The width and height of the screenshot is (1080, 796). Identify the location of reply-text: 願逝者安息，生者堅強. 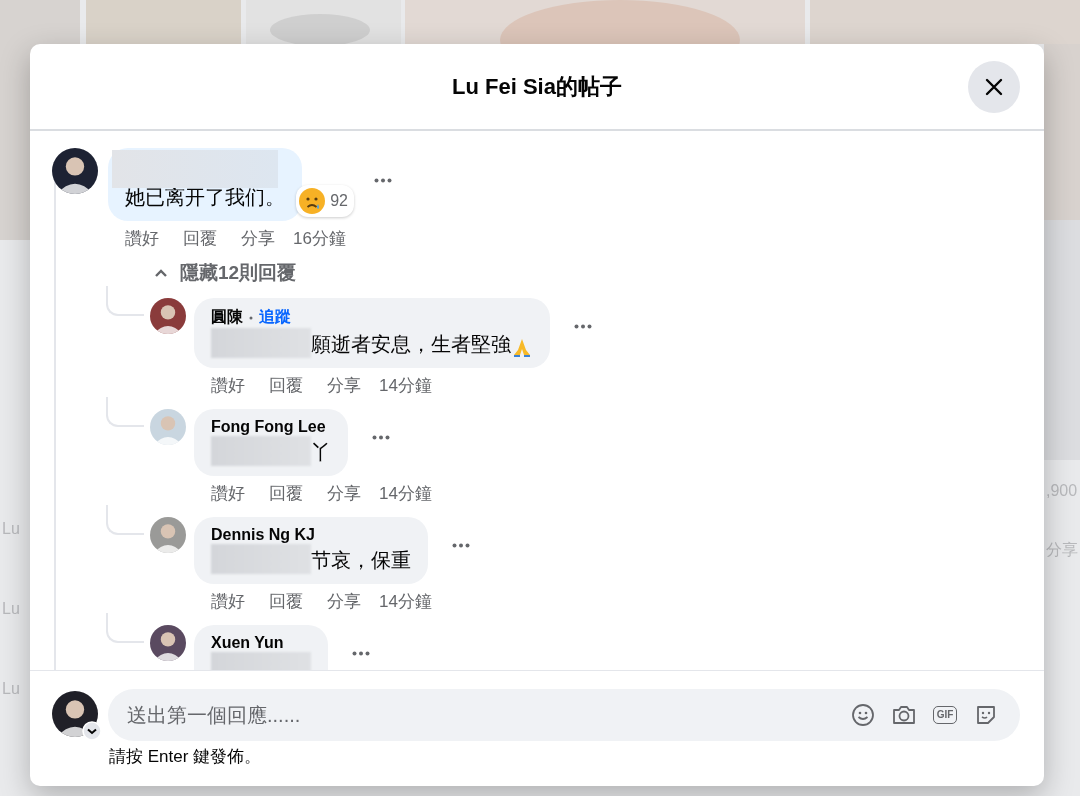
(411, 344).